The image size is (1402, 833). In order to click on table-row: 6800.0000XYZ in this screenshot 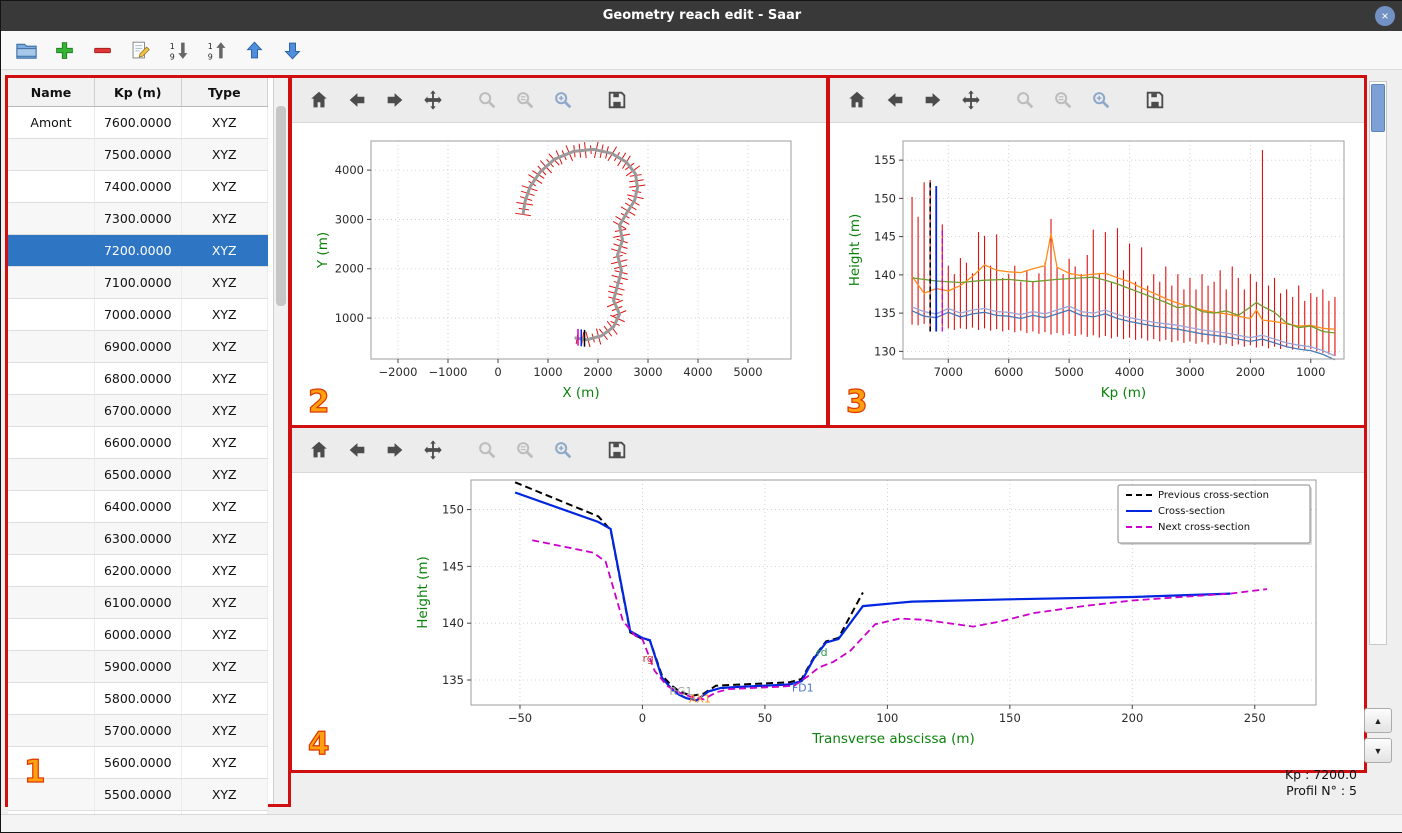, I will do `click(138, 379)`.